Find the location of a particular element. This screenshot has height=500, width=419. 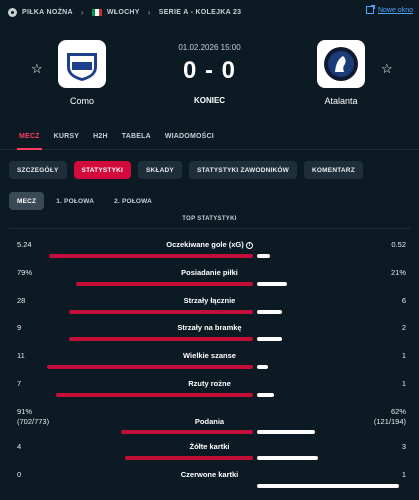

stat-name: Strzały na bramkę is located at coordinates (209, 328).